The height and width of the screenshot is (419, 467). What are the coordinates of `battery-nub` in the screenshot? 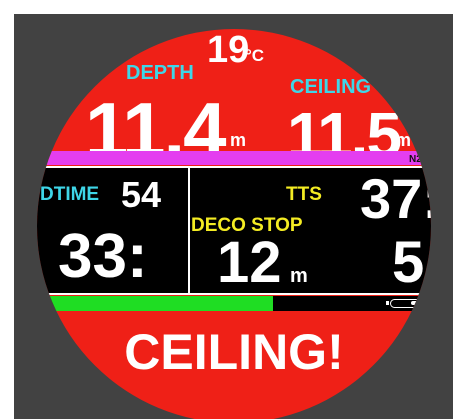 It's located at (387, 303).